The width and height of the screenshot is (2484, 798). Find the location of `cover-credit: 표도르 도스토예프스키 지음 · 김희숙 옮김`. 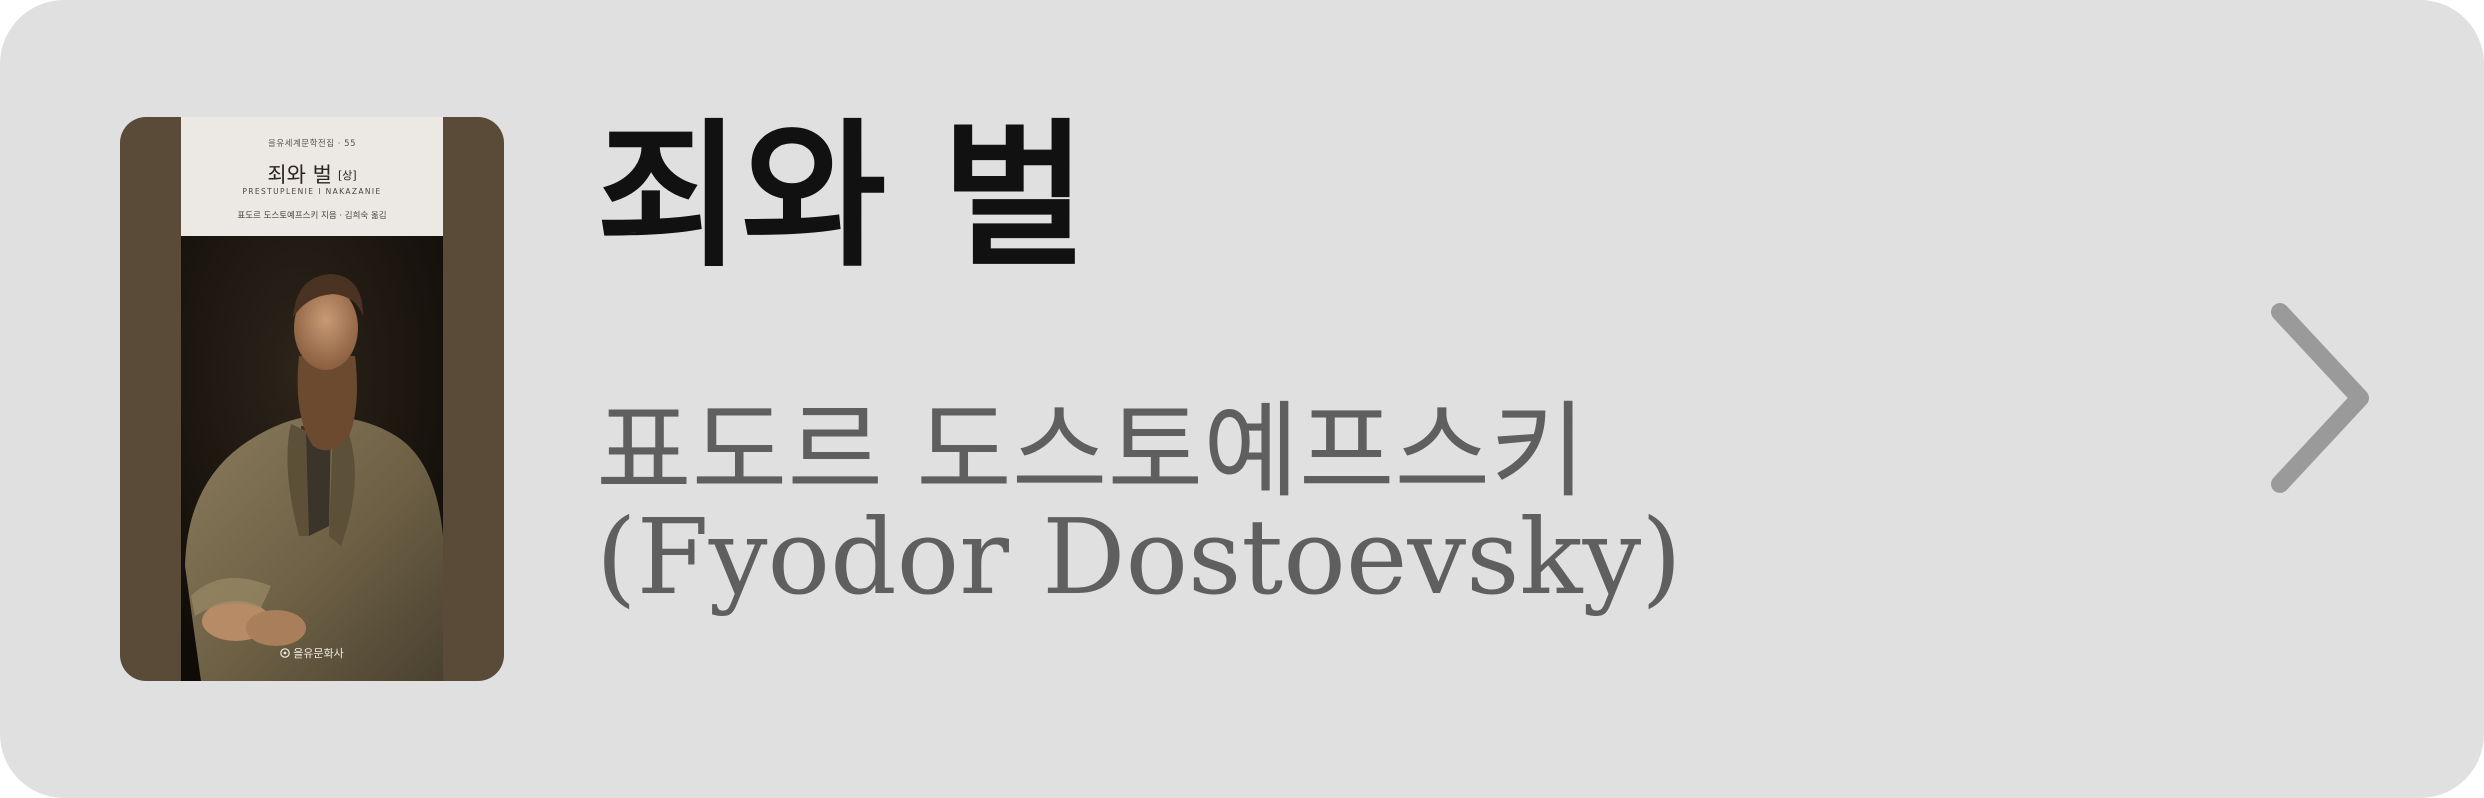

cover-credit: 표도르 도스토예프스키 지음 · 김희숙 옮김 is located at coordinates (312, 216).